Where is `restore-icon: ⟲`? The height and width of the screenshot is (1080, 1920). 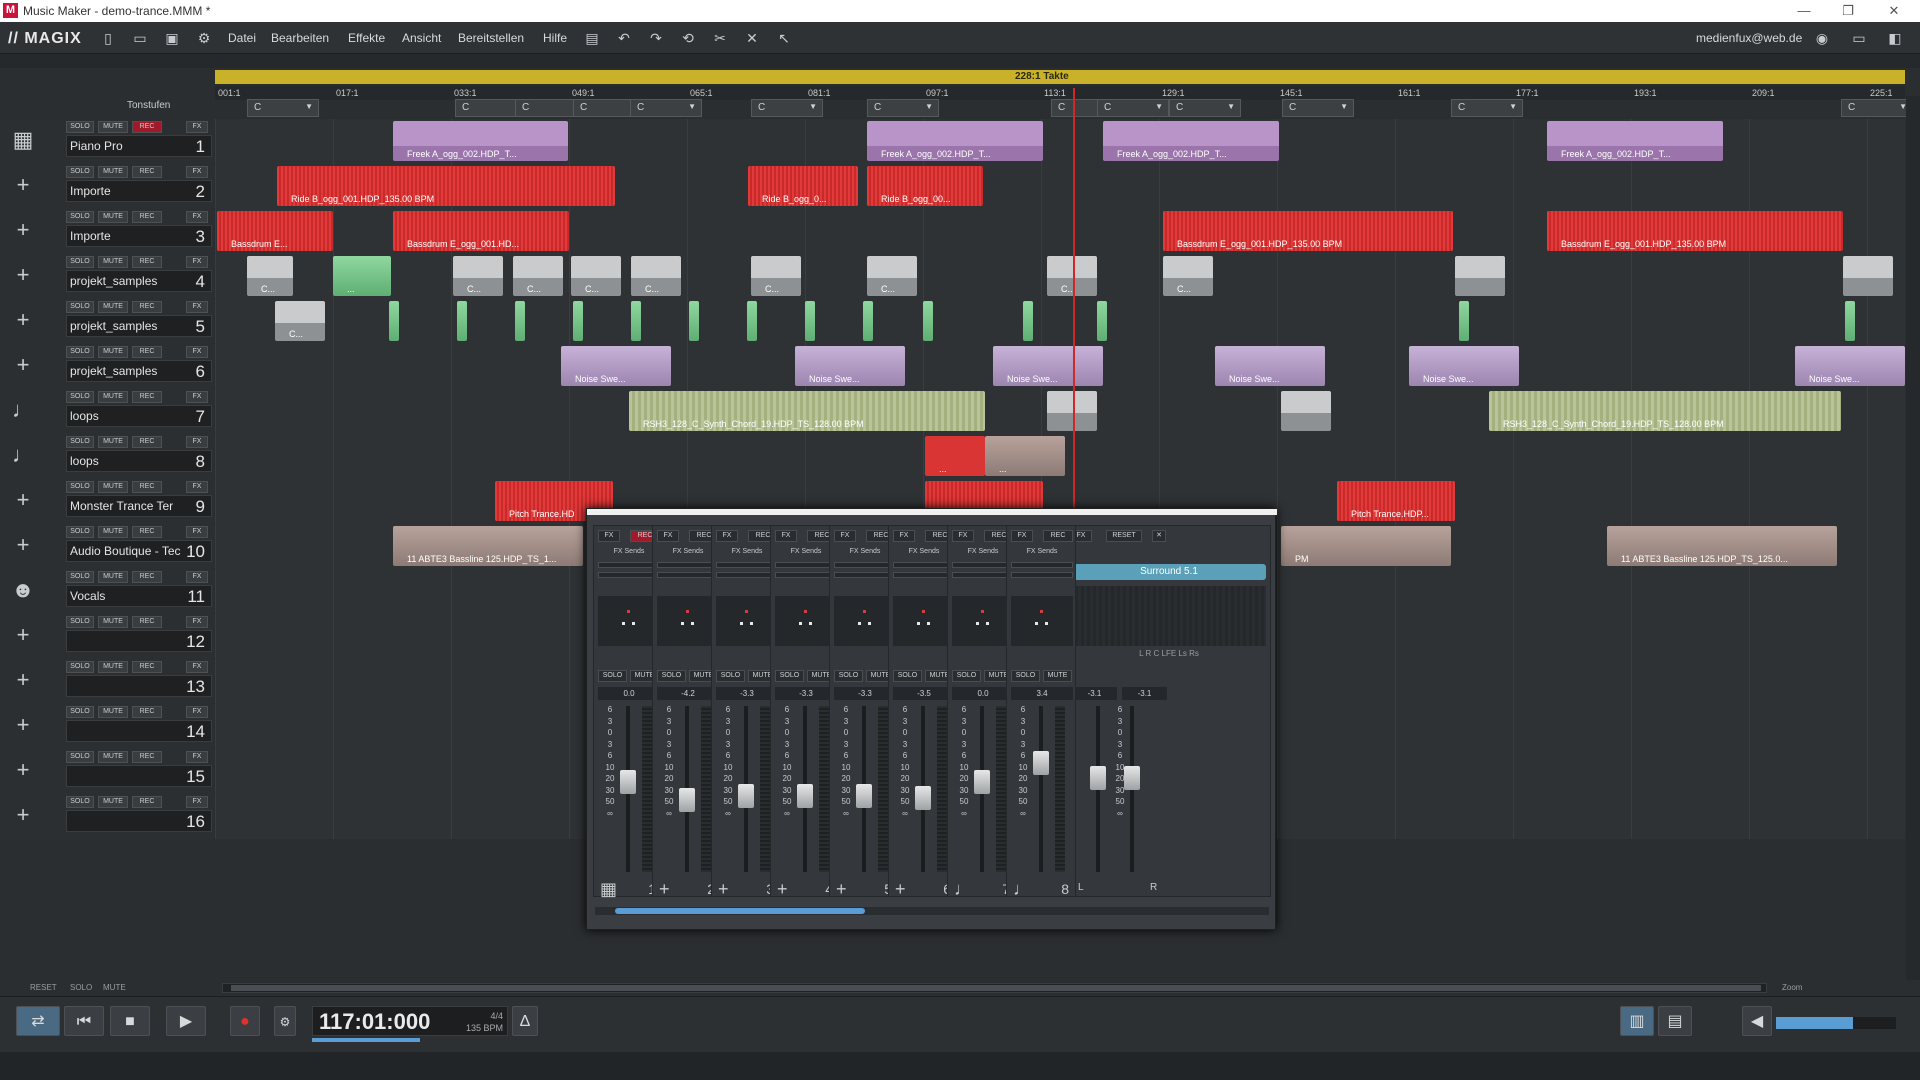 restore-icon: ⟲ is located at coordinates (688, 38).